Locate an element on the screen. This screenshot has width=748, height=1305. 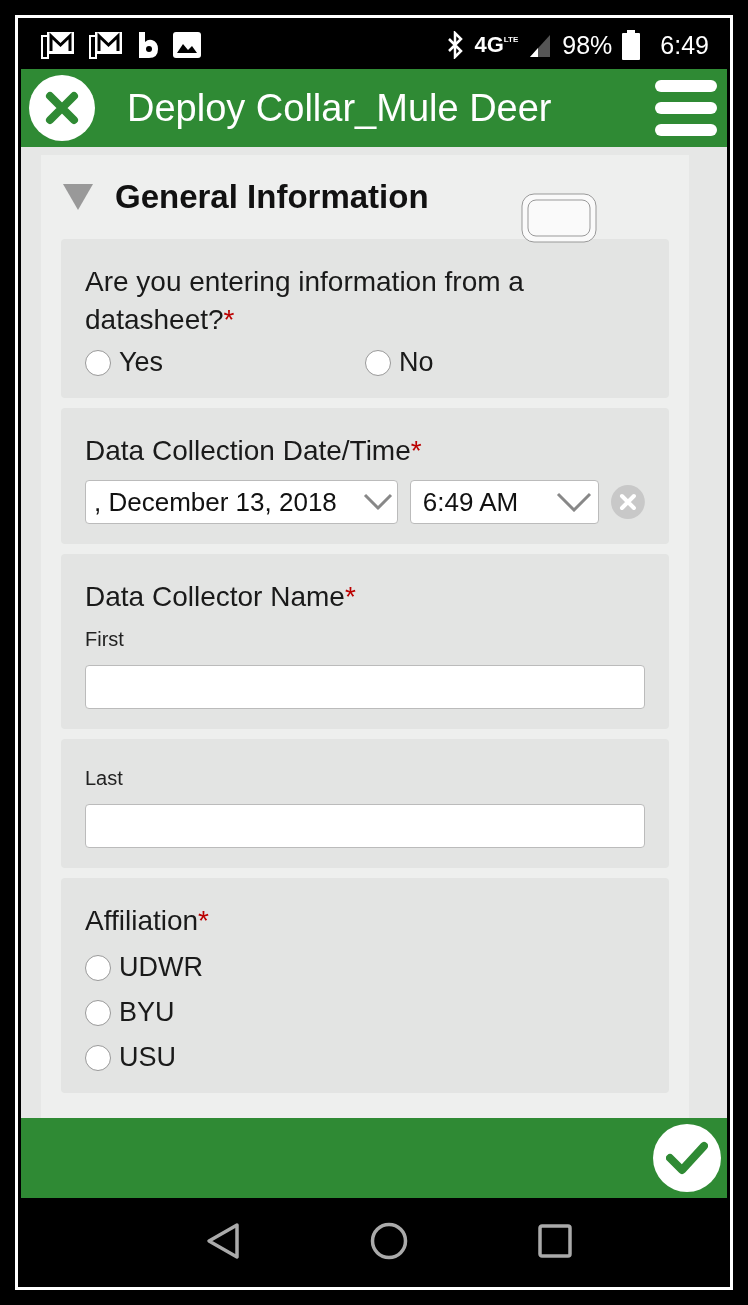
question-label: Affiliation* is located at coordinates (147, 921).